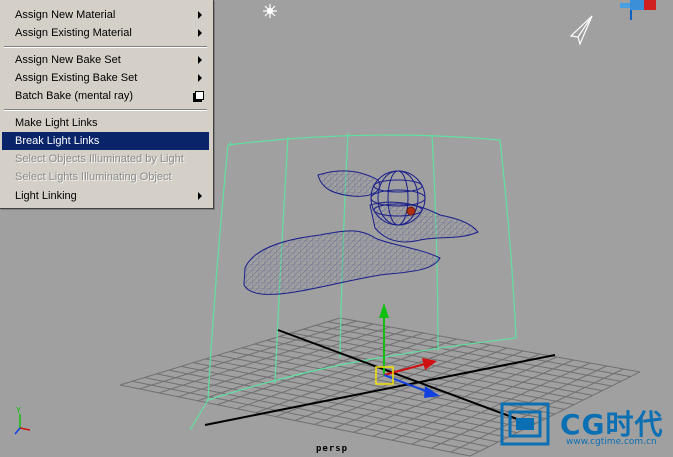 The height and width of the screenshot is (457, 673). Describe the element at coordinates (411, 211) in the screenshot. I see `light-point` at that location.